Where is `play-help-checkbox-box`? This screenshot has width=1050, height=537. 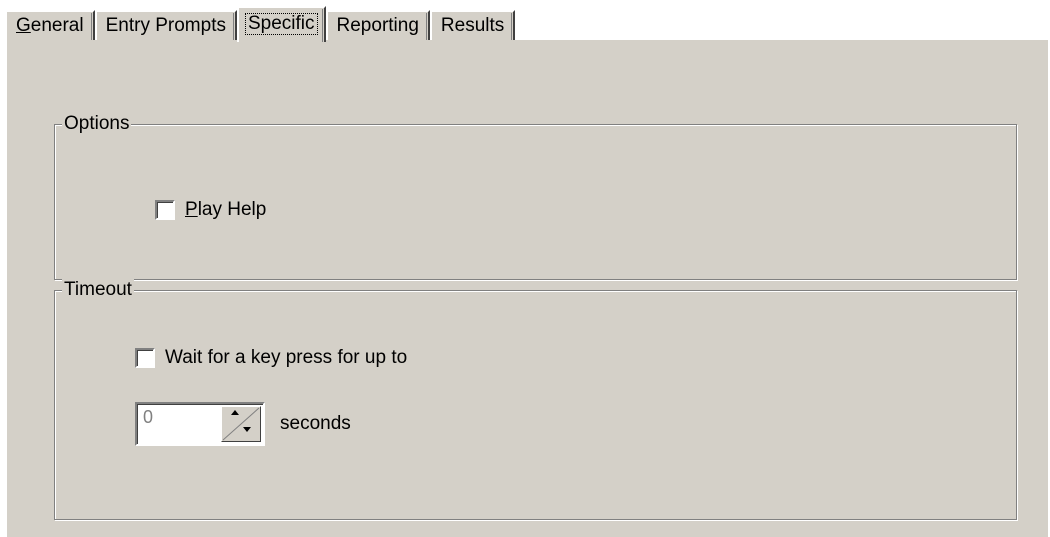
play-help-checkbox-box is located at coordinates (165, 210).